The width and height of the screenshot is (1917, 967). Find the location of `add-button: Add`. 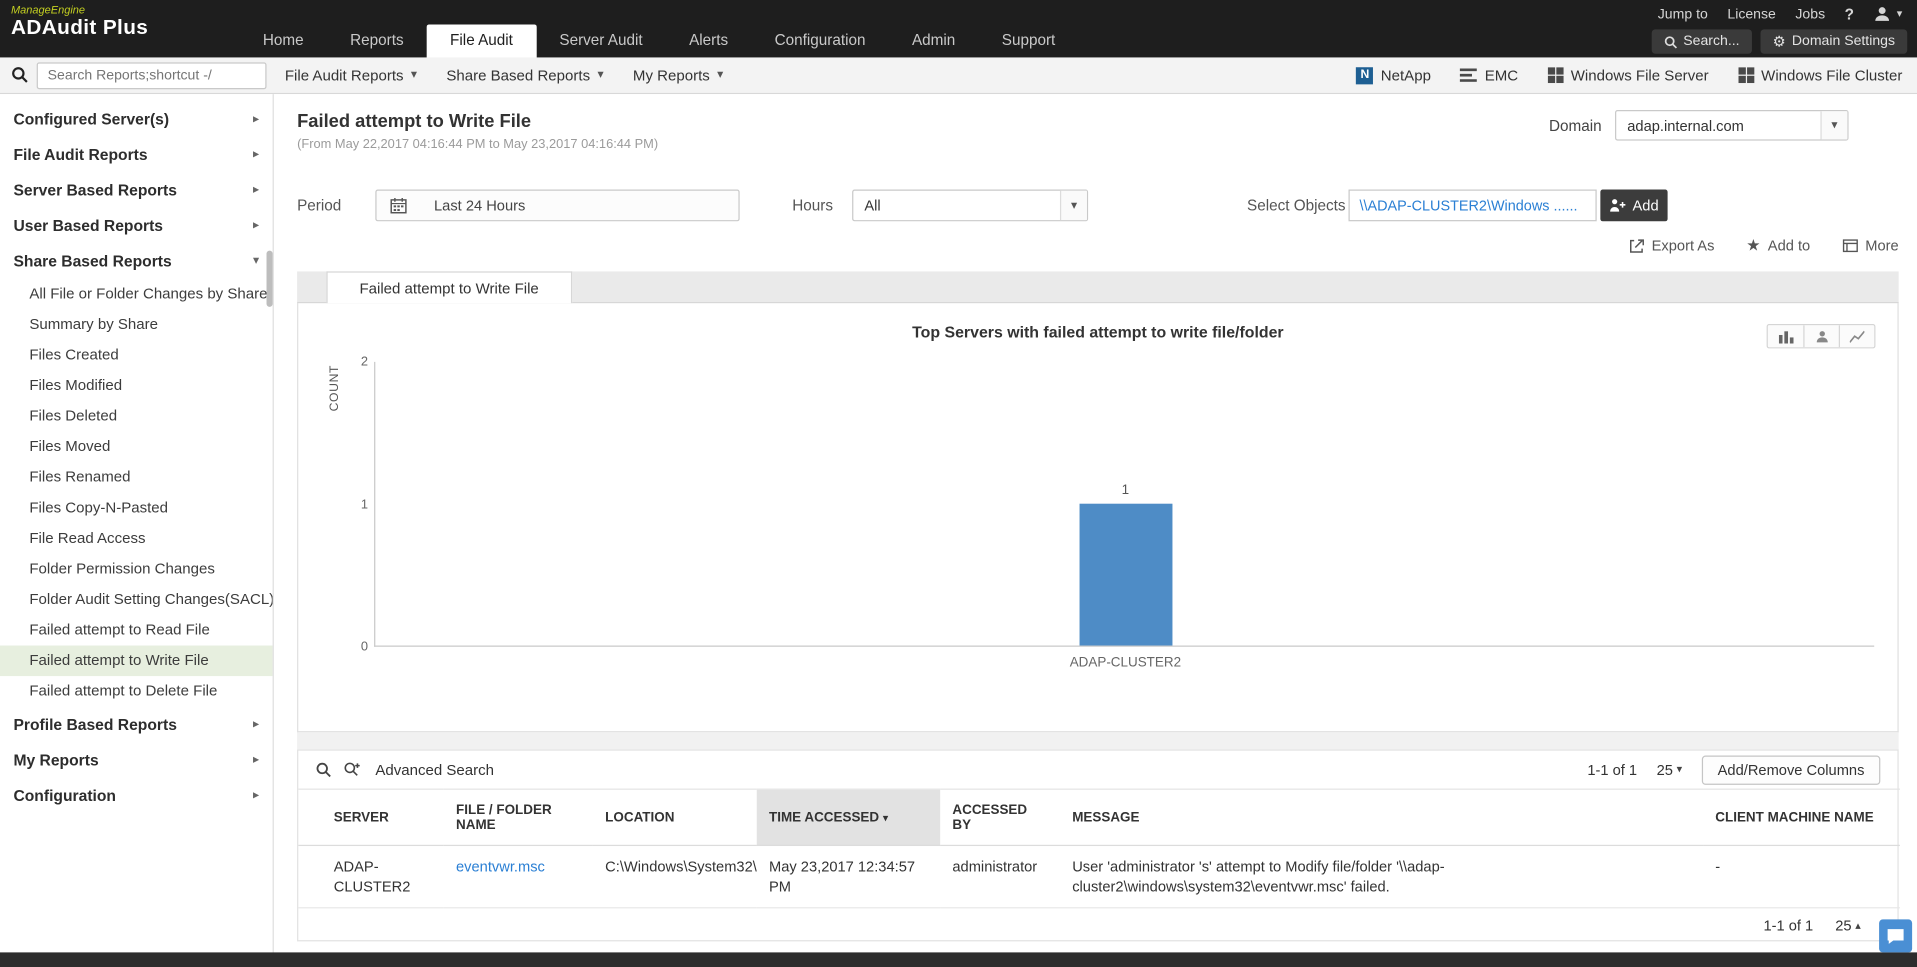

add-button: Add is located at coordinates (1634, 205).